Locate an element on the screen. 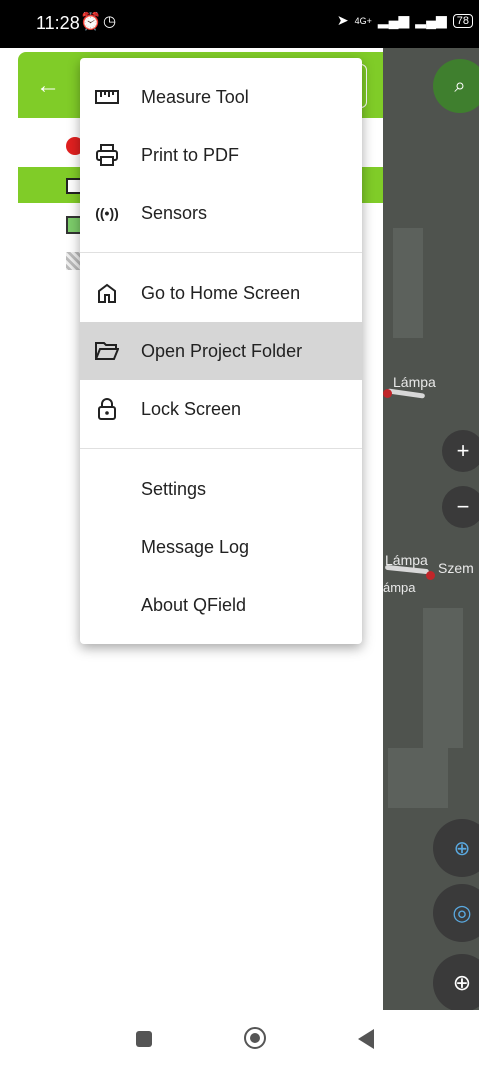  menu-item-label: Sensors is located at coordinates (174, 212).